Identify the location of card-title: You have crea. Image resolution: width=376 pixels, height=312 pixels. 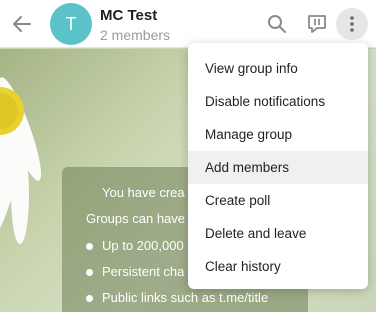
(143, 192).